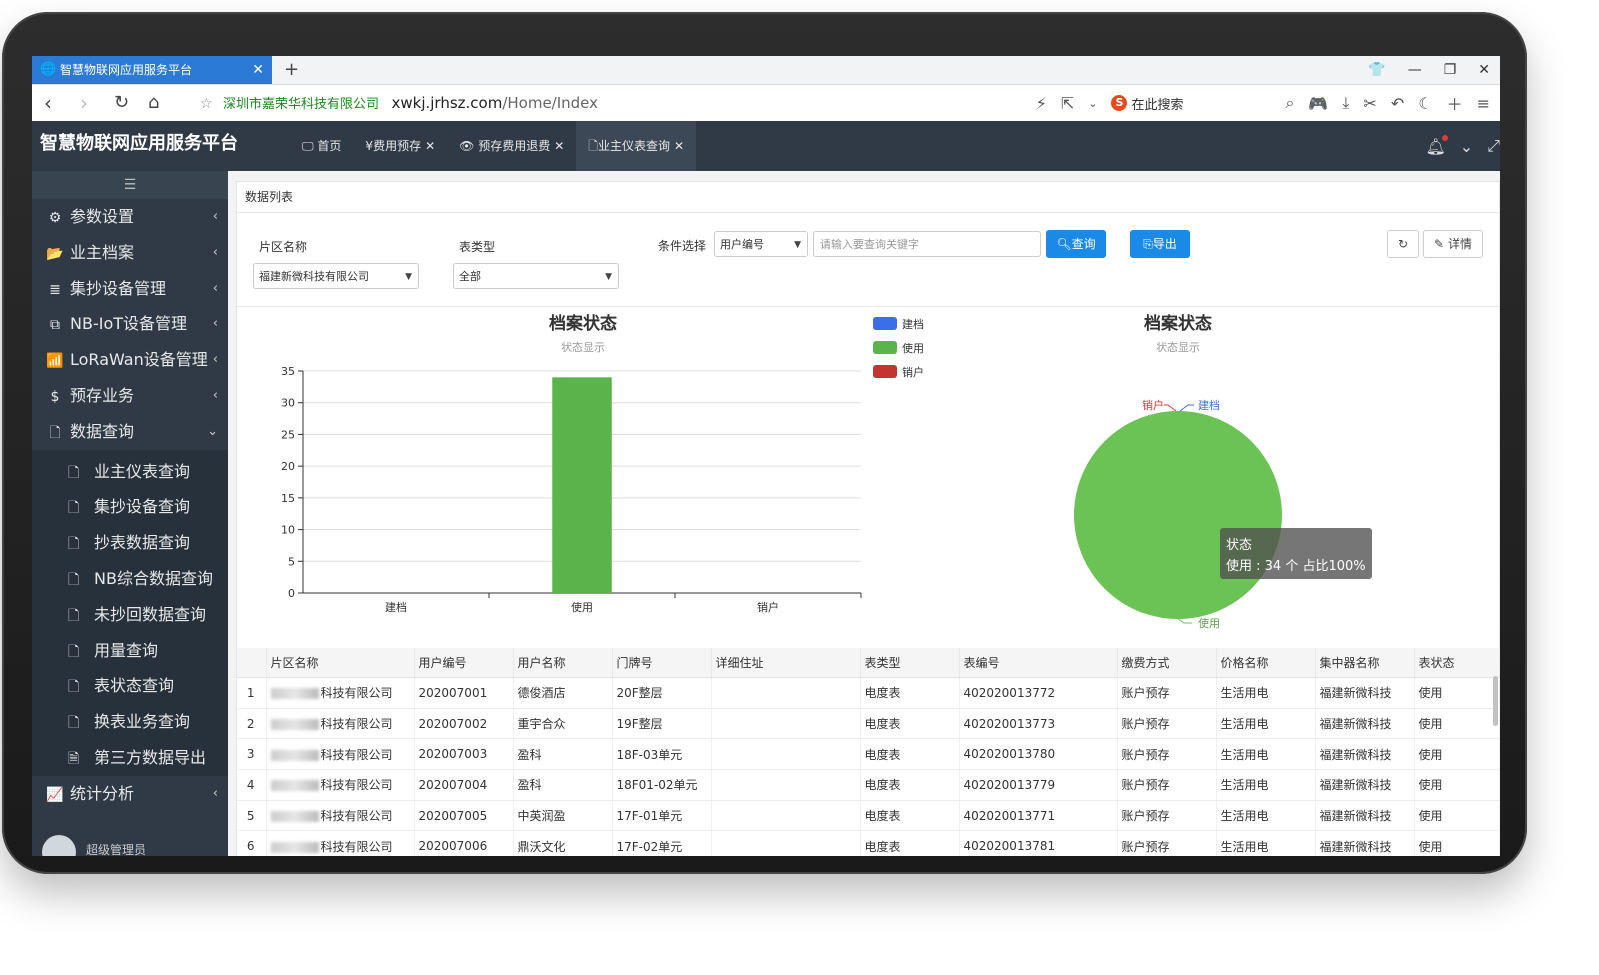 This screenshot has height=975, width=1599. Describe the element at coordinates (464, 663) in the screenshot. I see `column-header: 用户编号` at that location.